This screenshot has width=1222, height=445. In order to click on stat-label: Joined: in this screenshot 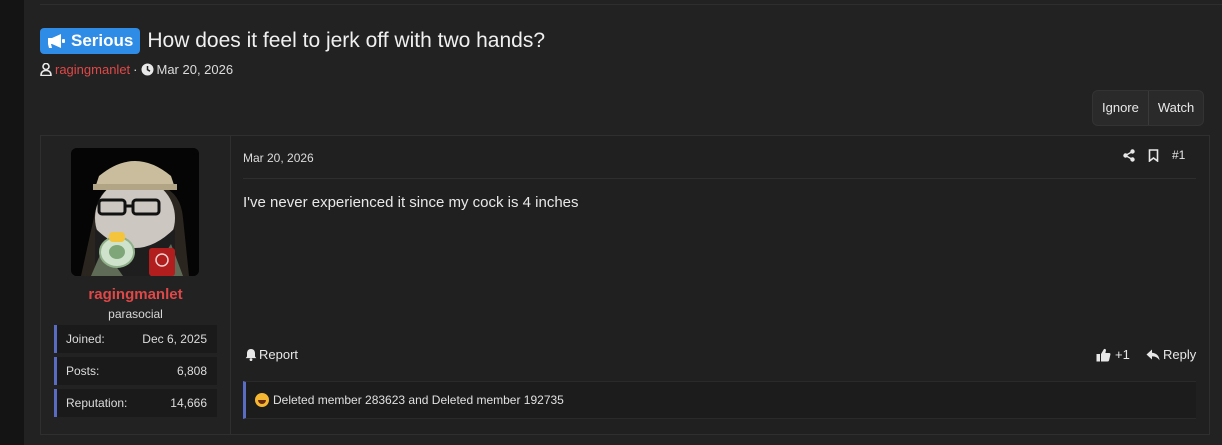, I will do `click(85, 339)`.